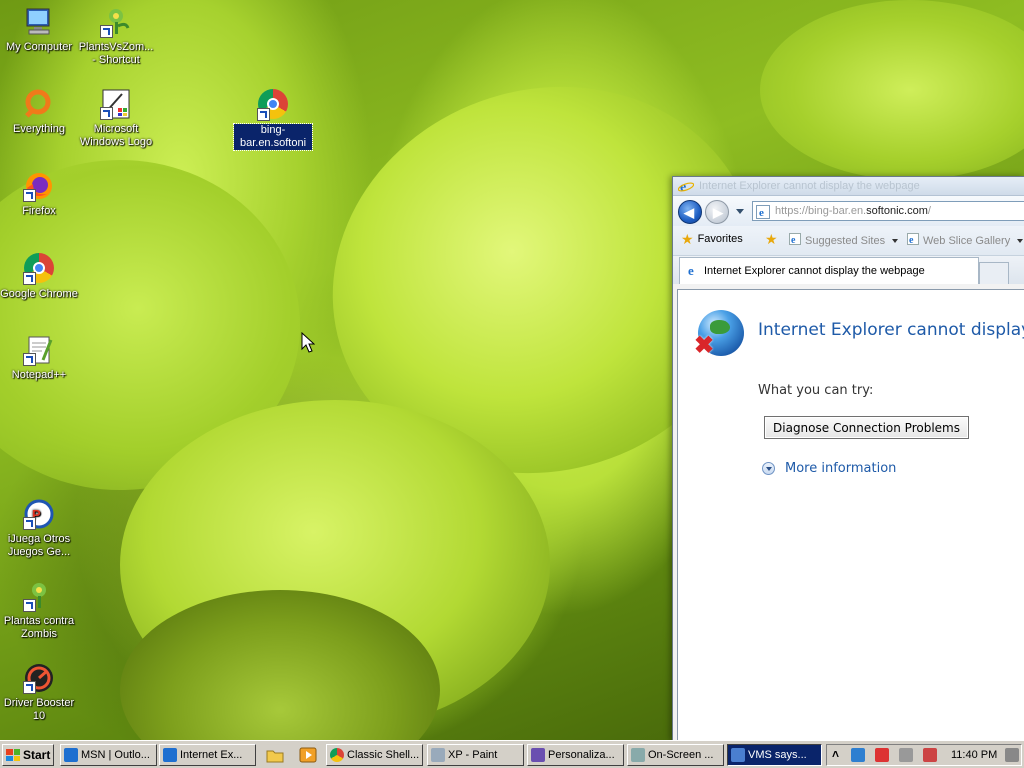 Image resolution: width=1024 pixels, height=768 pixels. I want to click on address-url: https://bing-bar.en.softonic.com/, so click(853, 211).